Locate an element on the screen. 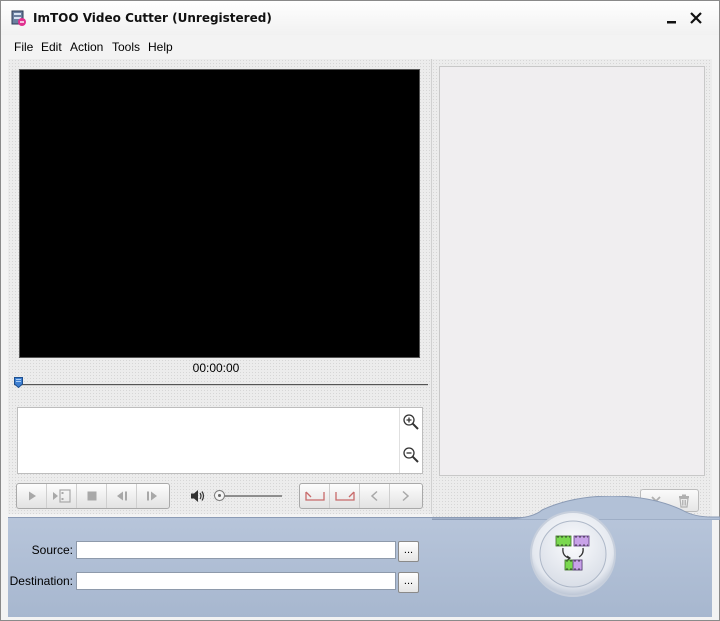  mark-controls is located at coordinates (361, 496).